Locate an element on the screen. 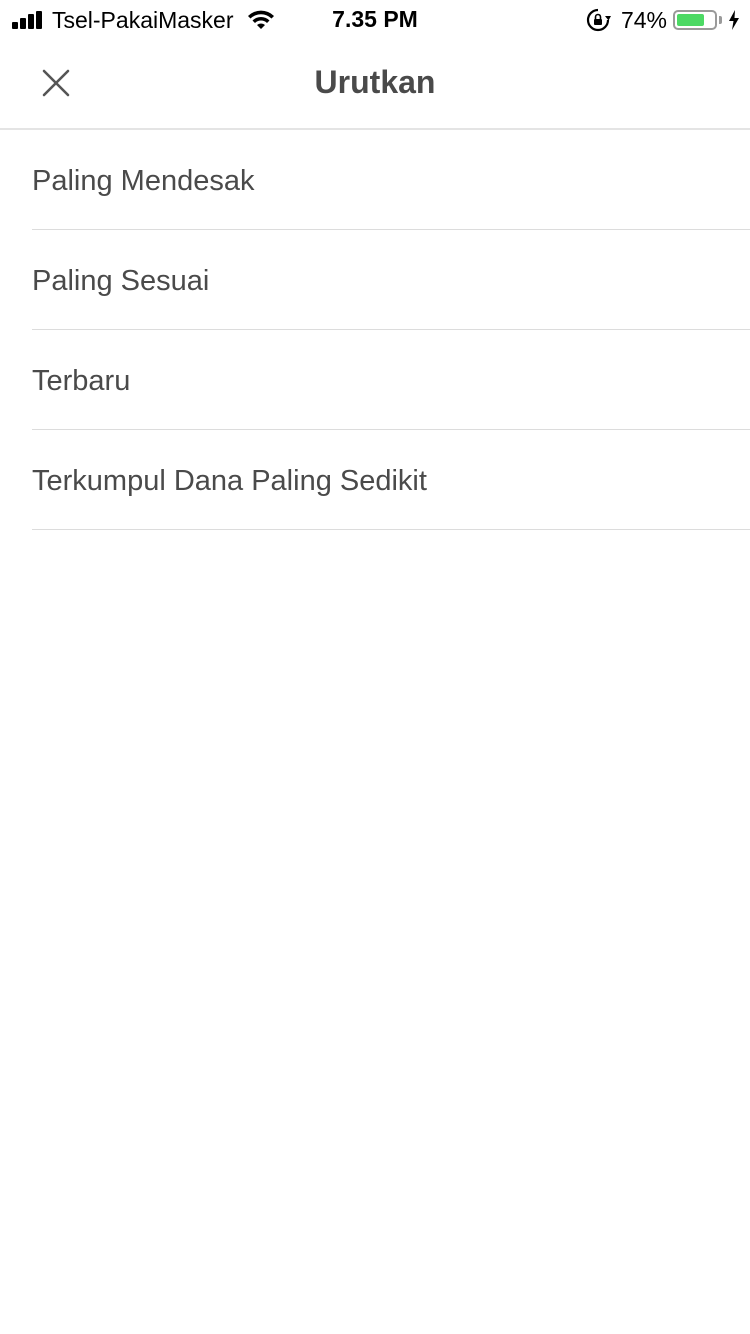 The height and width of the screenshot is (1334, 750). sort-option-paling-mendesak: Paling Mendesak is located at coordinates (391, 180).